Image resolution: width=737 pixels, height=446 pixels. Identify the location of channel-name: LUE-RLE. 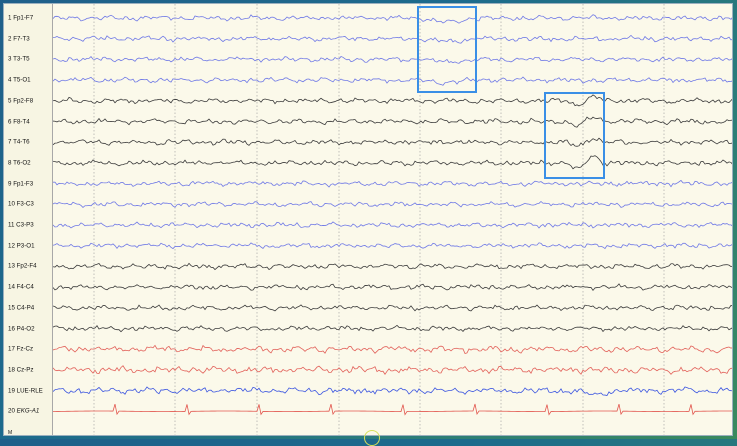
(29, 391).